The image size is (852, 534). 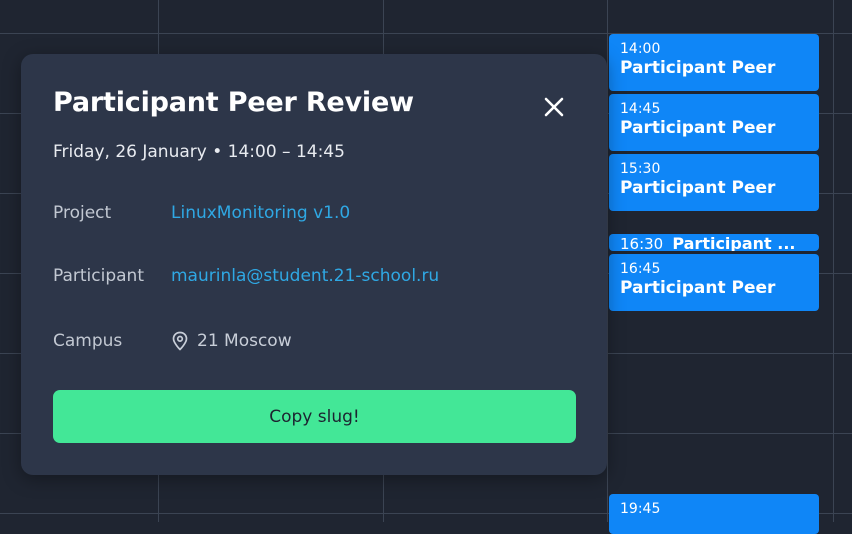 What do you see at coordinates (640, 49) in the screenshot?
I see `event-time: 14:00` at bounding box center [640, 49].